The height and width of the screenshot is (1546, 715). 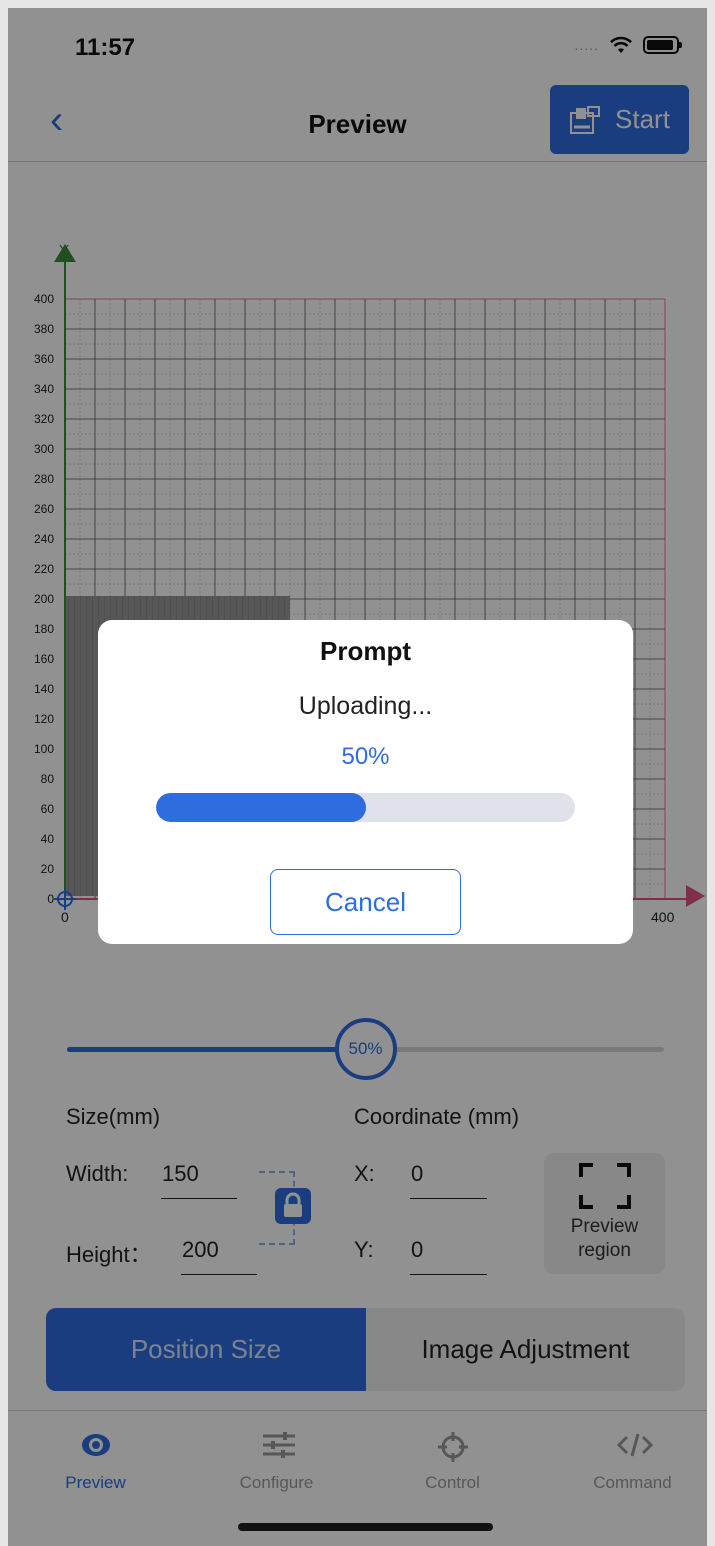 I want to click on home-indicator, so click(x=365, y=1527).